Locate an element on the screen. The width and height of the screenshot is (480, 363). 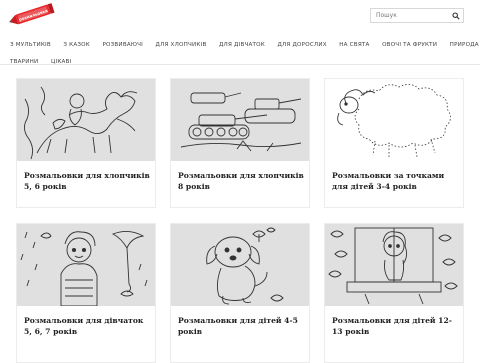
card-kids-12-13: Розмальовки для дітей 12-13 років is located at coordinates (394, 293).